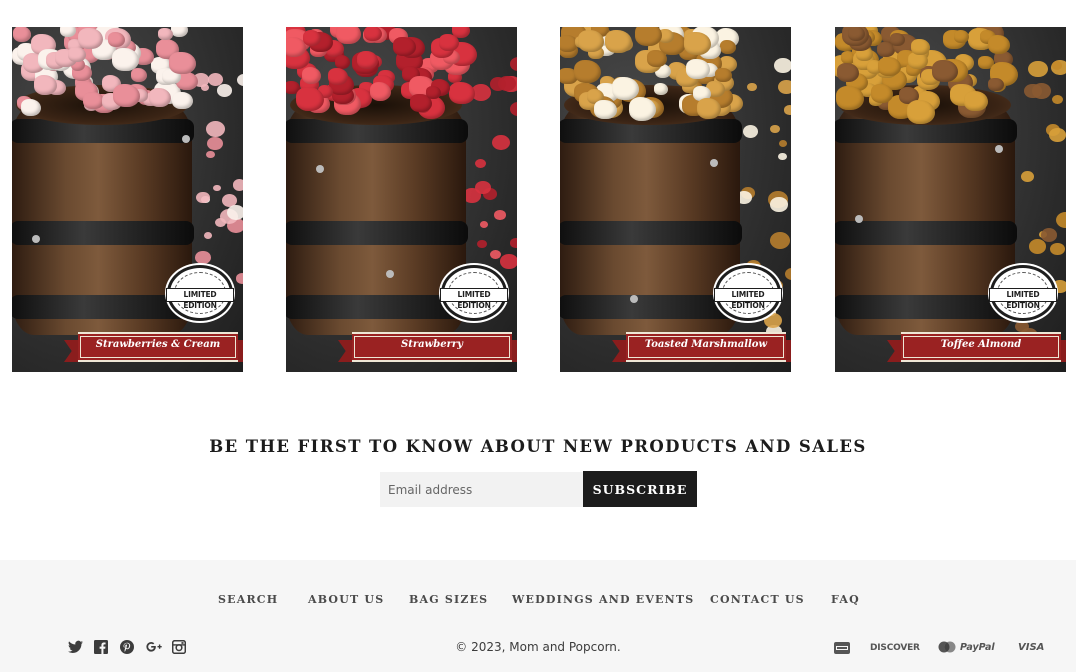 The image size is (1076, 672). I want to click on product-card-strawberries-cream: LIMITED EDITION Strawberries & Cream, so click(127, 199).